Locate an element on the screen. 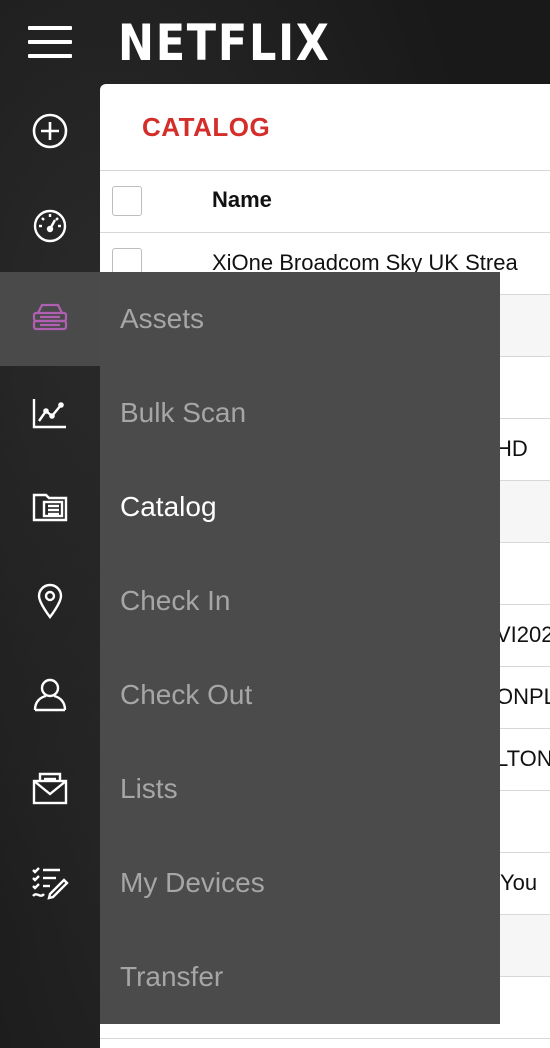 This screenshot has width=550, height=1048. table-header: Name is located at coordinates (325, 202).